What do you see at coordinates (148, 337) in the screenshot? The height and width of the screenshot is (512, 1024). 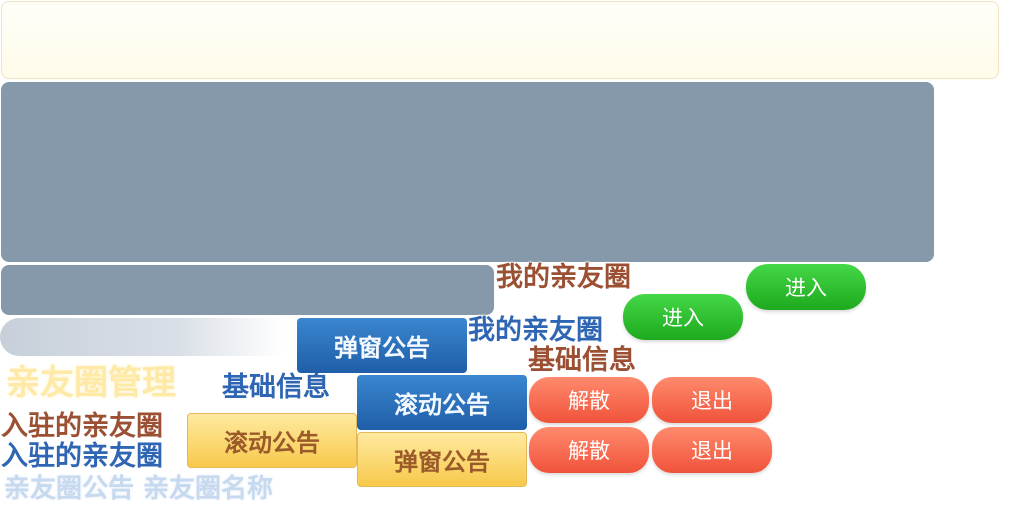 I see `gradient-bar` at bounding box center [148, 337].